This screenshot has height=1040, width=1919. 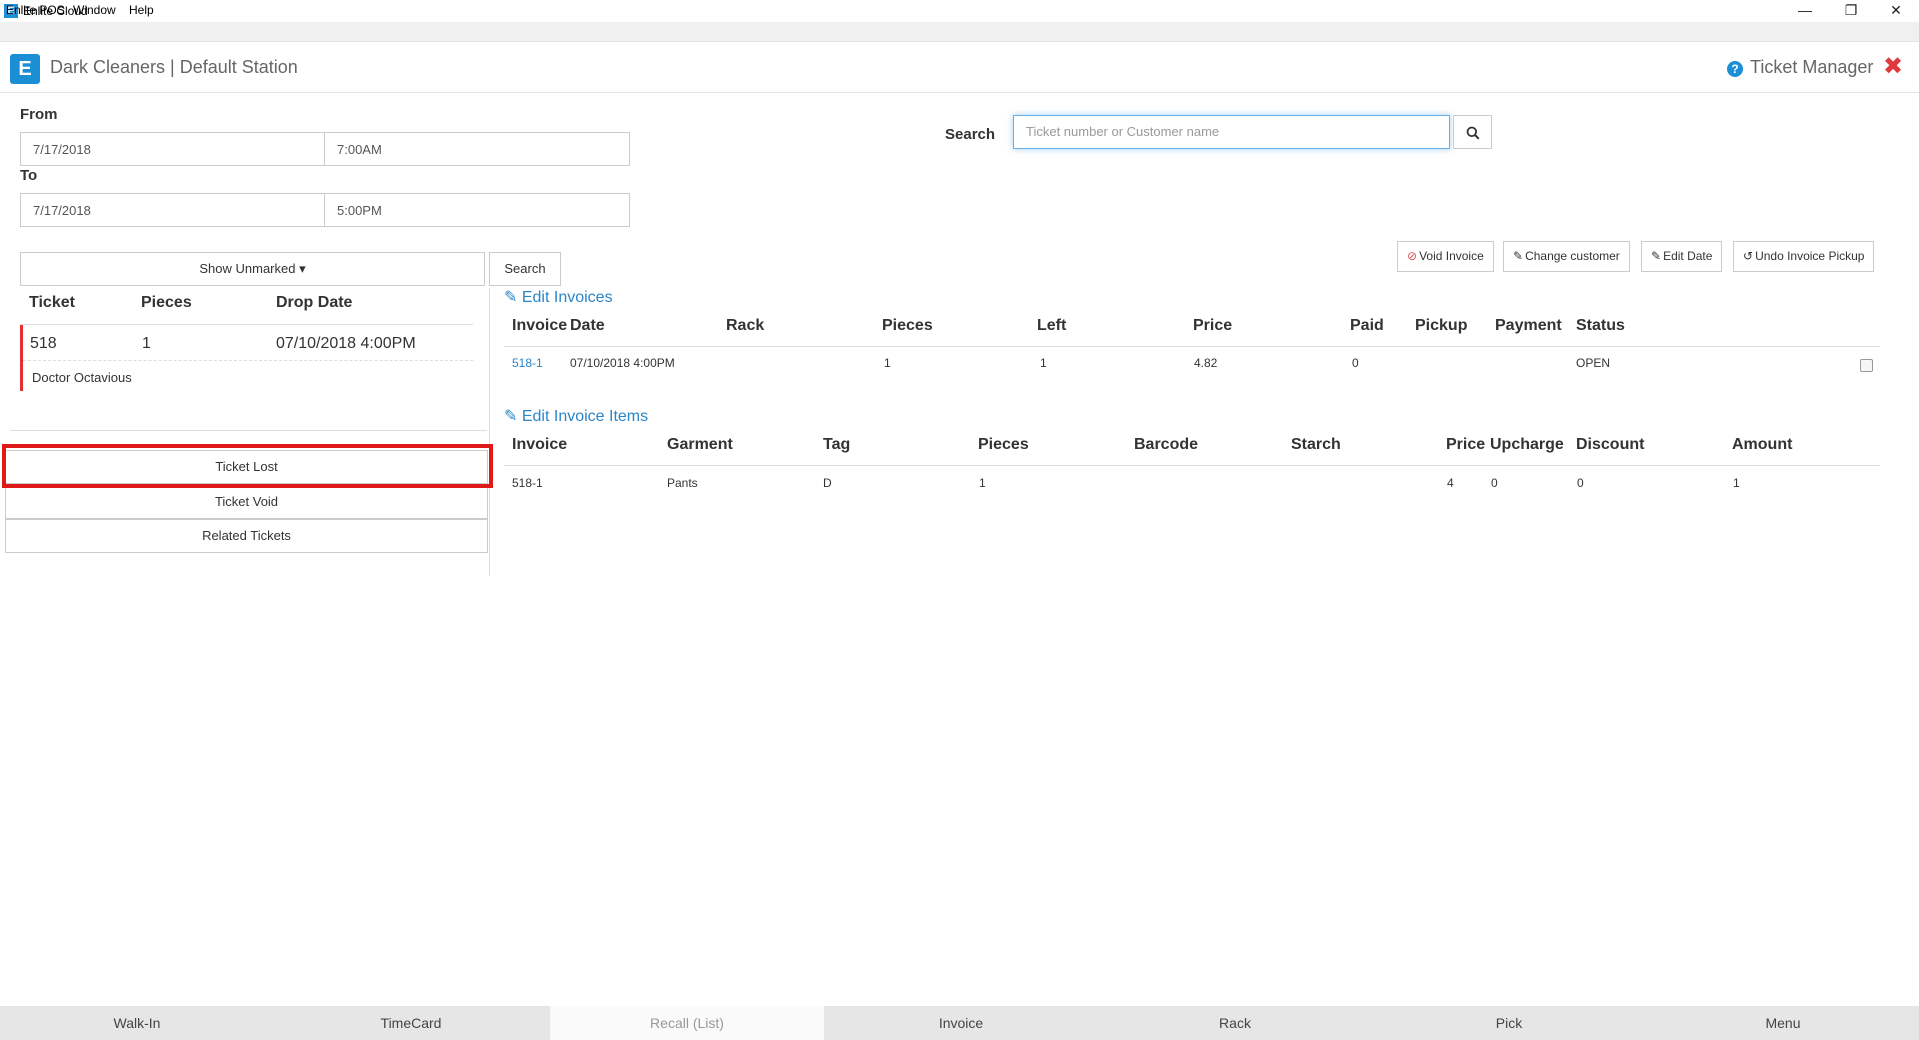 I want to click on menu-enlite-pos: Enlite POS, so click(x=35, y=10).